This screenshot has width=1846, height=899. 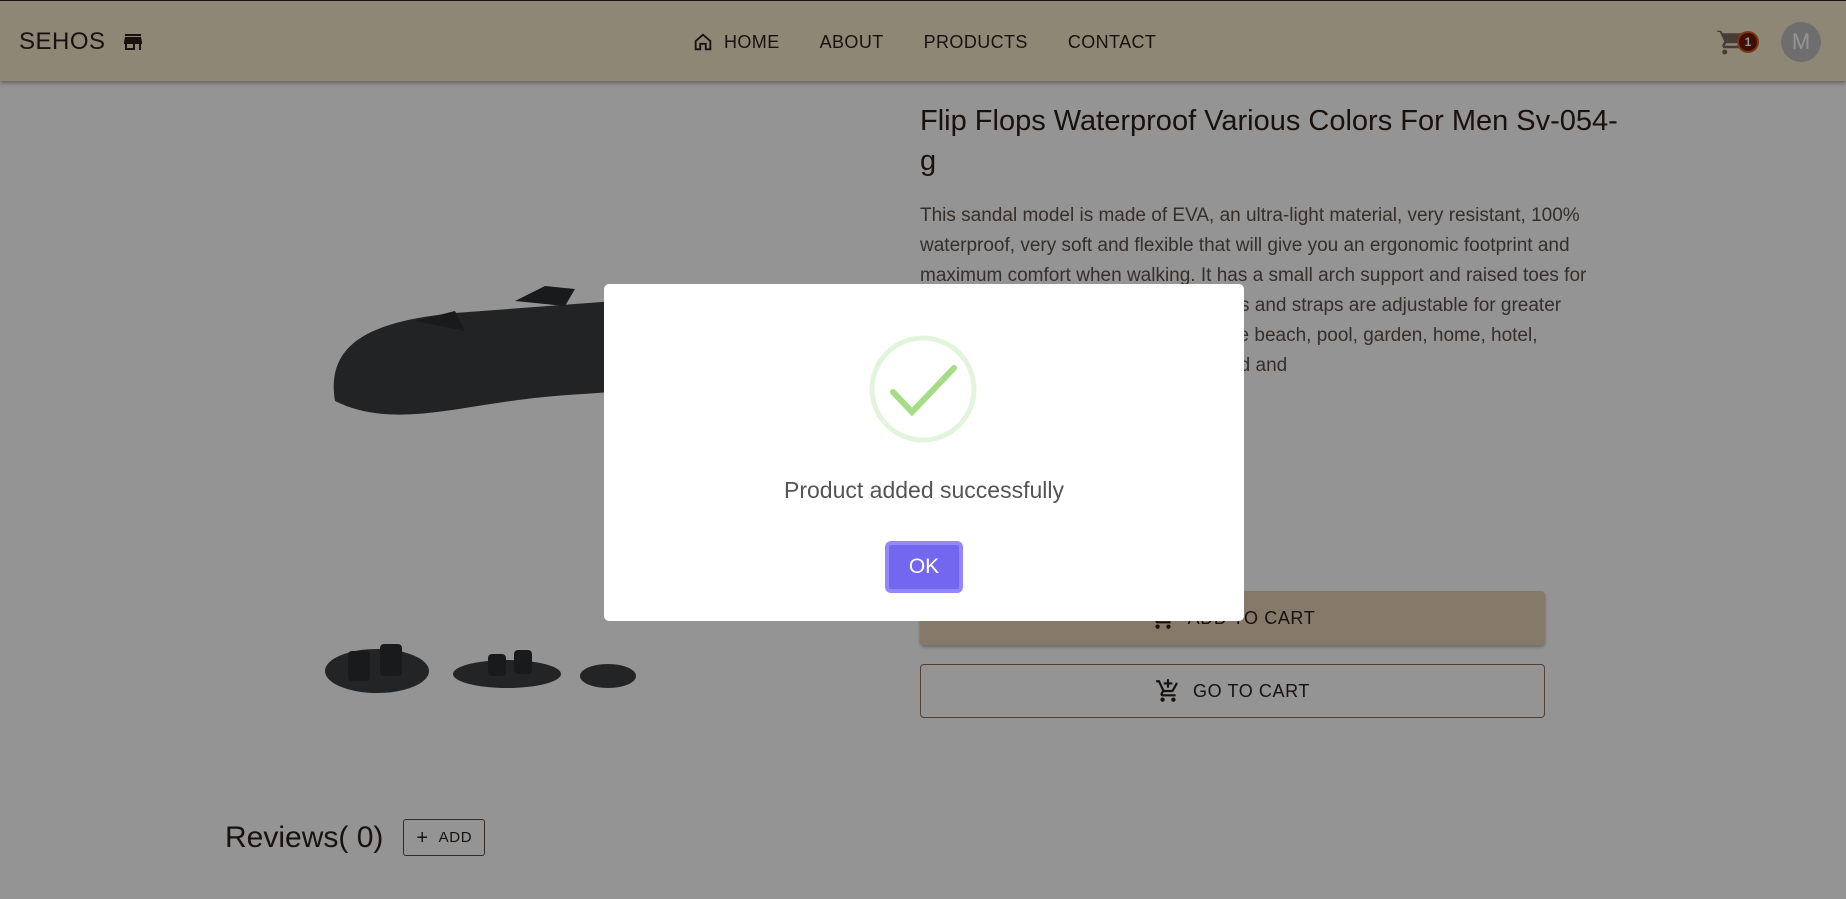 I want to click on ok-button: OK, so click(x=924, y=567).